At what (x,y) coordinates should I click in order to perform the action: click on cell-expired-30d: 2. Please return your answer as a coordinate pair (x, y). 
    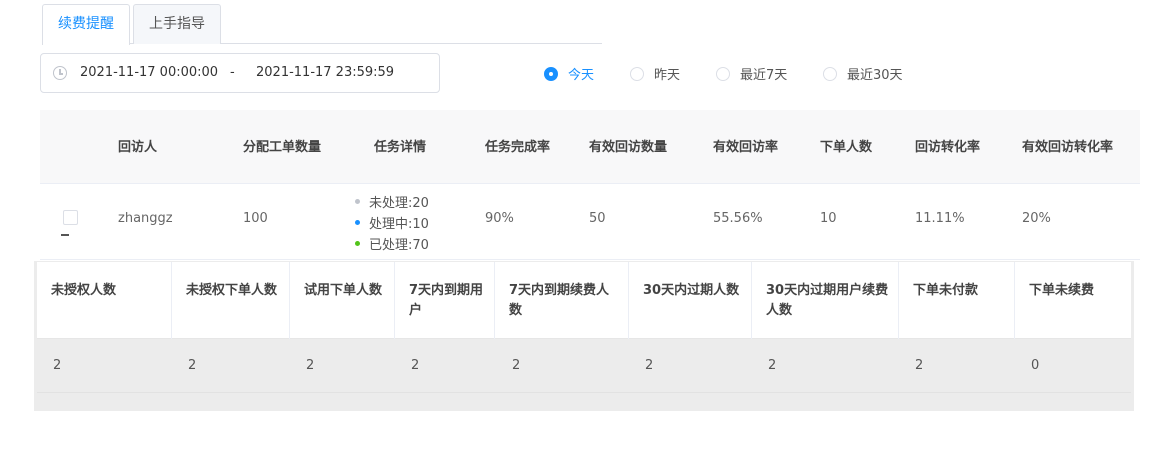
    Looking at the image, I should click on (649, 365).